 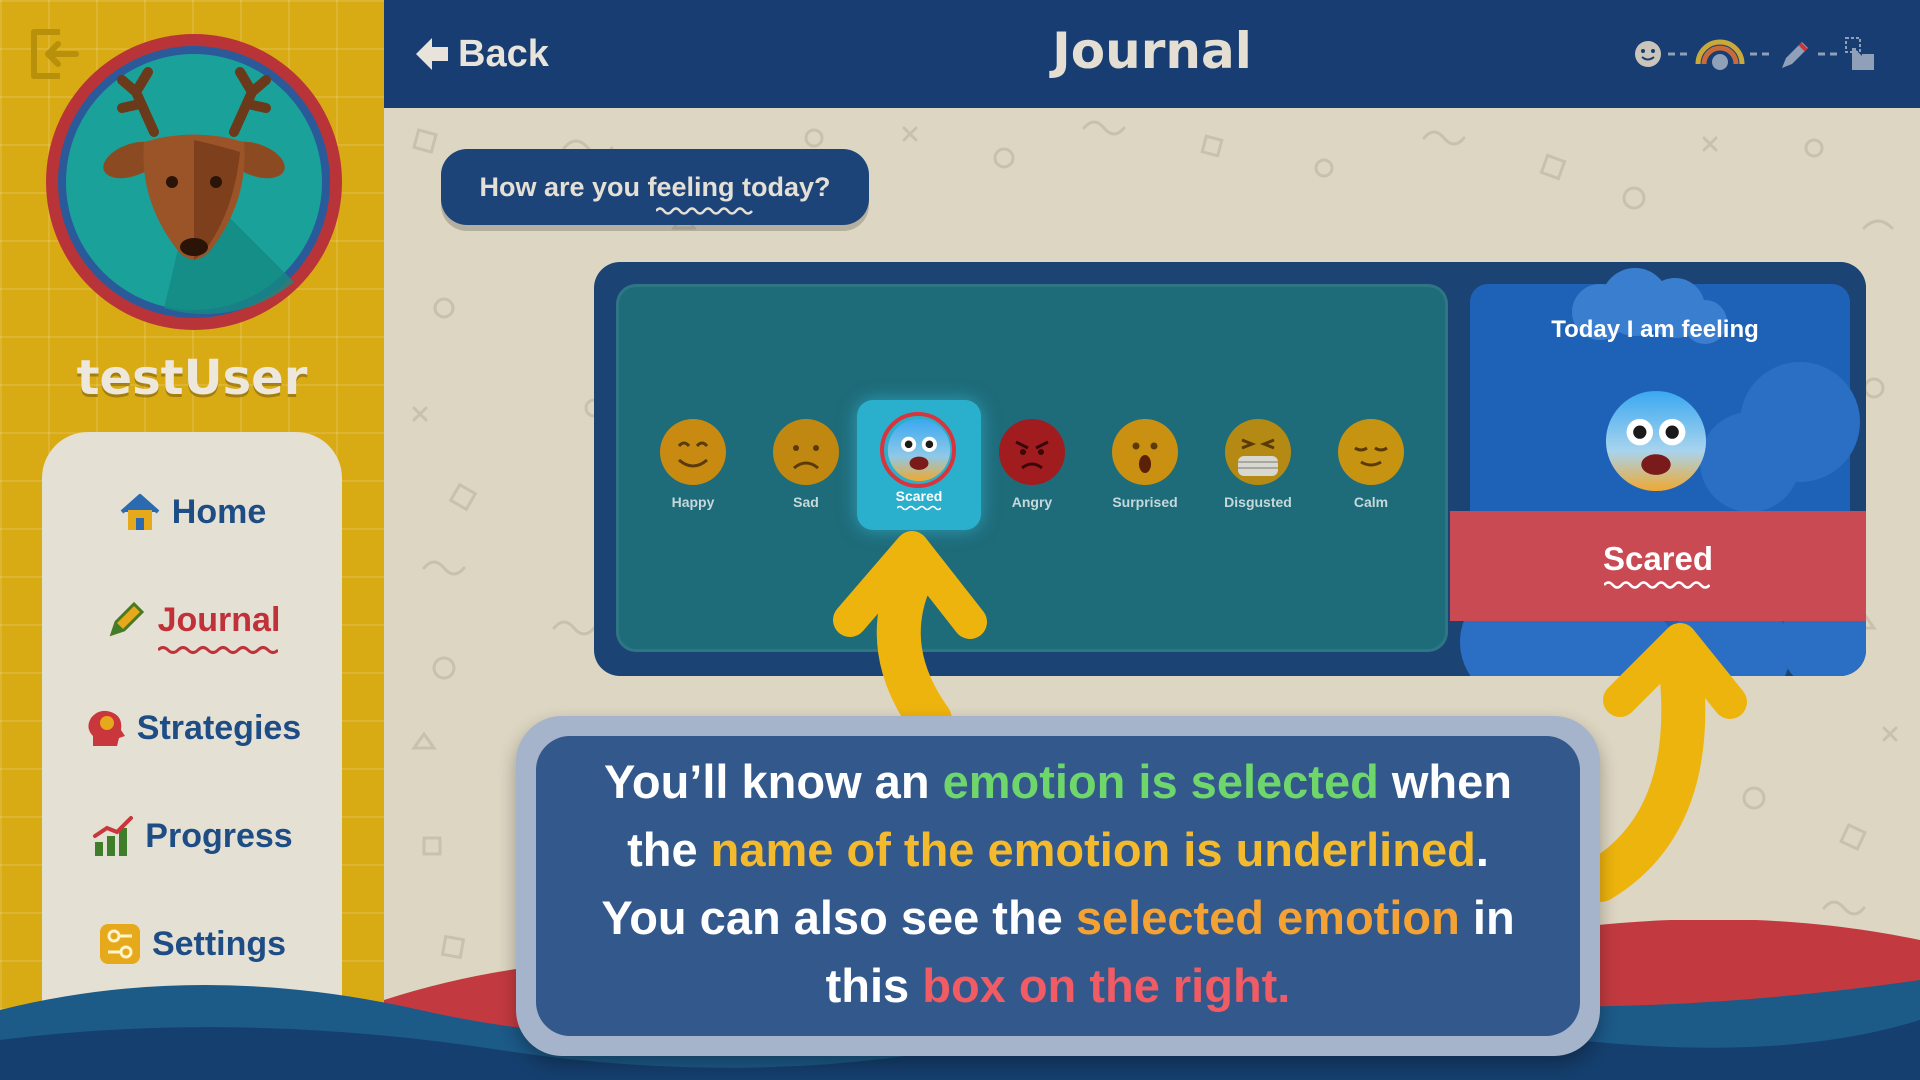 What do you see at coordinates (1152, 54) in the screenshot?
I see `header: Back Journal` at bounding box center [1152, 54].